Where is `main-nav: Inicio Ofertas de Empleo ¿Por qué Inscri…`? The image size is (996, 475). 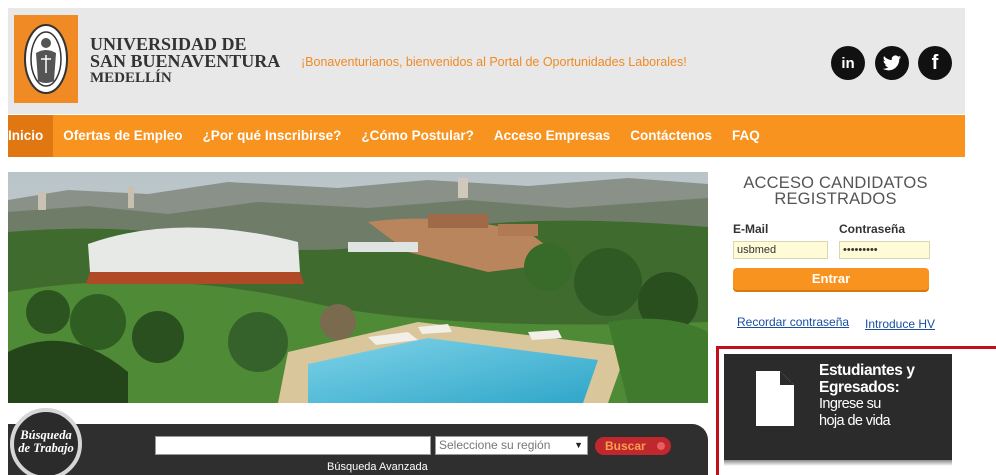
main-nav: Inicio Ofertas de Empleo ¿Por qué Inscri… is located at coordinates (486, 136).